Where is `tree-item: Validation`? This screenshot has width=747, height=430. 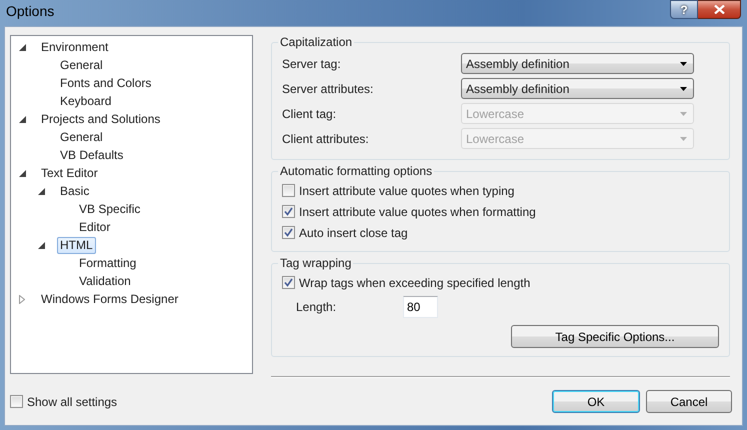
tree-item: Validation is located at coordinates (105, 281).